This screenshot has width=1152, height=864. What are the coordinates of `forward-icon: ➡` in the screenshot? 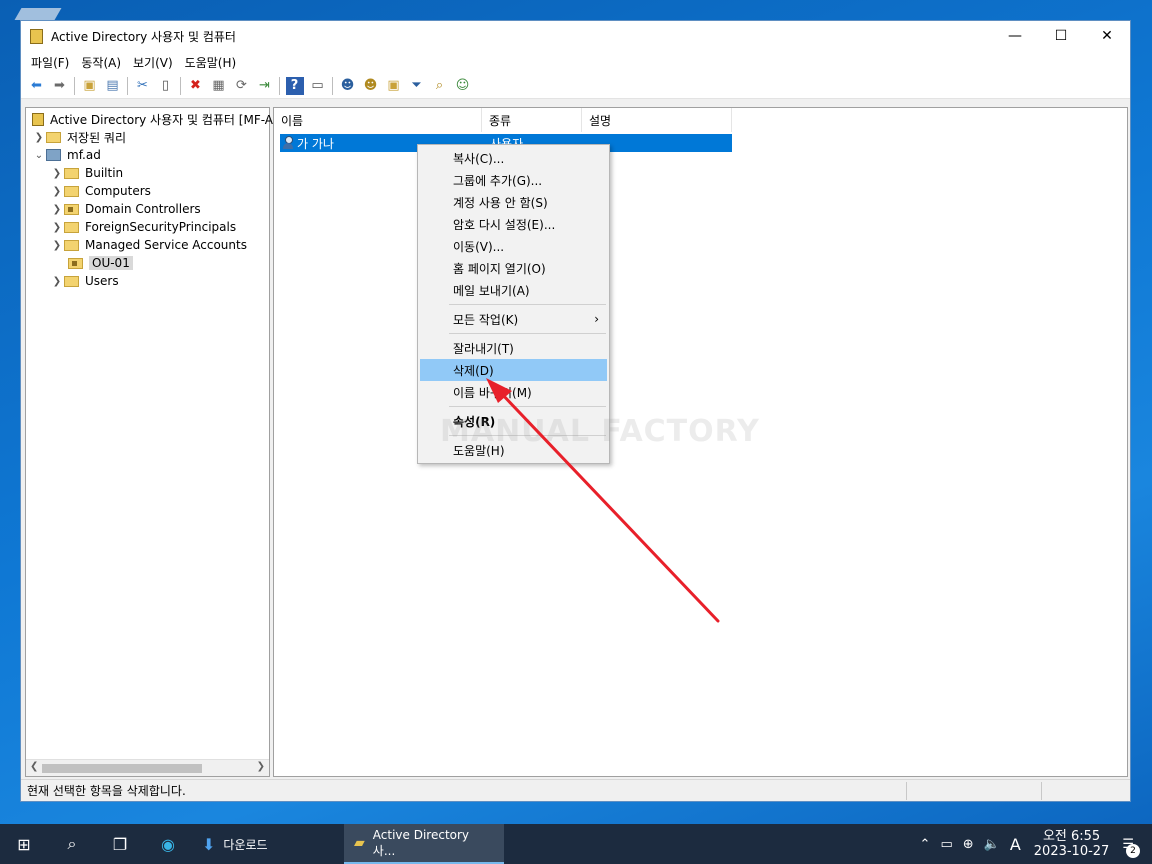 It's located at (60, 86).